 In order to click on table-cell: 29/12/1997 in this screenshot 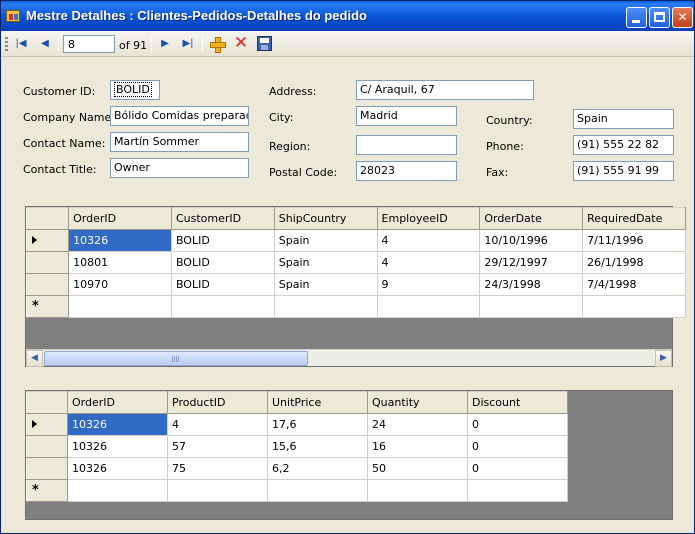, I will do `click(531, 262)`.